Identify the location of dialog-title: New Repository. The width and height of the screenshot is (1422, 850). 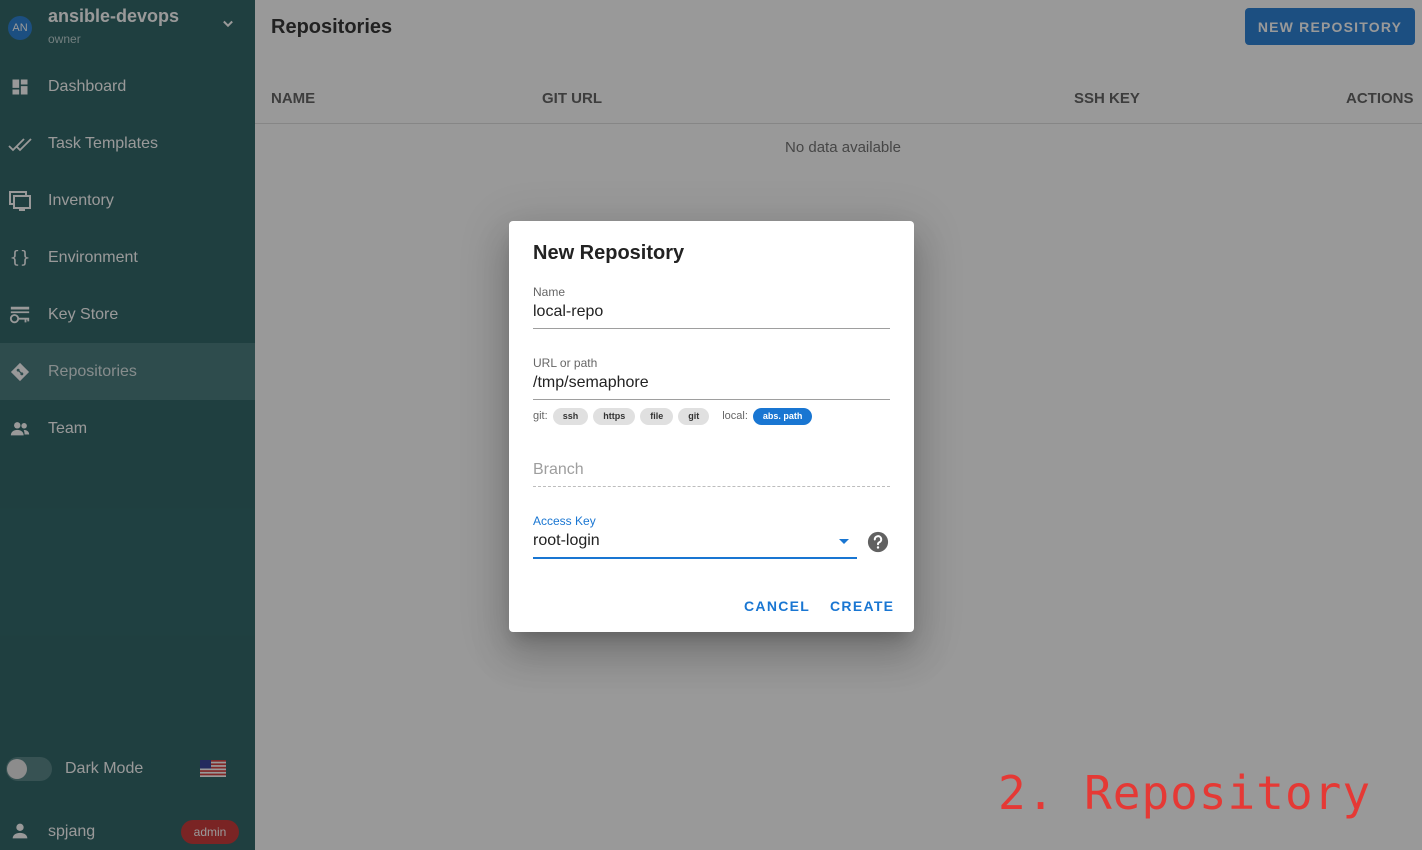
(609, 253).